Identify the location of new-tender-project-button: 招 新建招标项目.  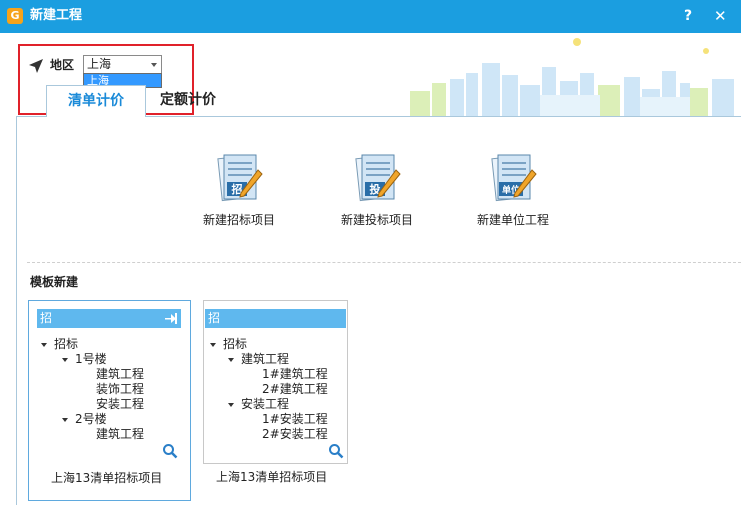
(239, 190).